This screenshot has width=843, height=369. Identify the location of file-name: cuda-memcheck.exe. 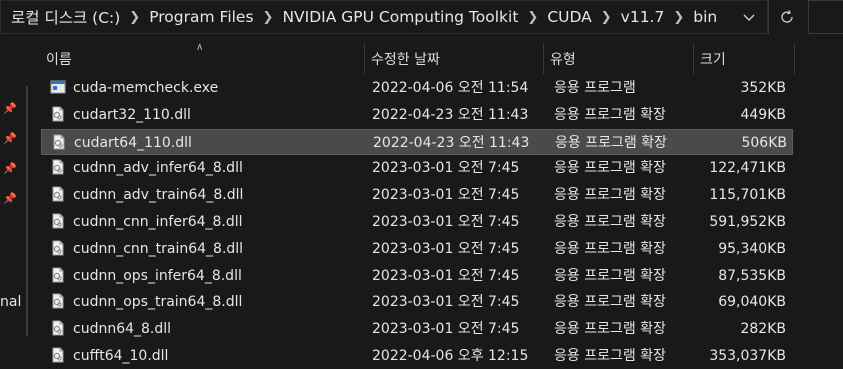
(146, 88).